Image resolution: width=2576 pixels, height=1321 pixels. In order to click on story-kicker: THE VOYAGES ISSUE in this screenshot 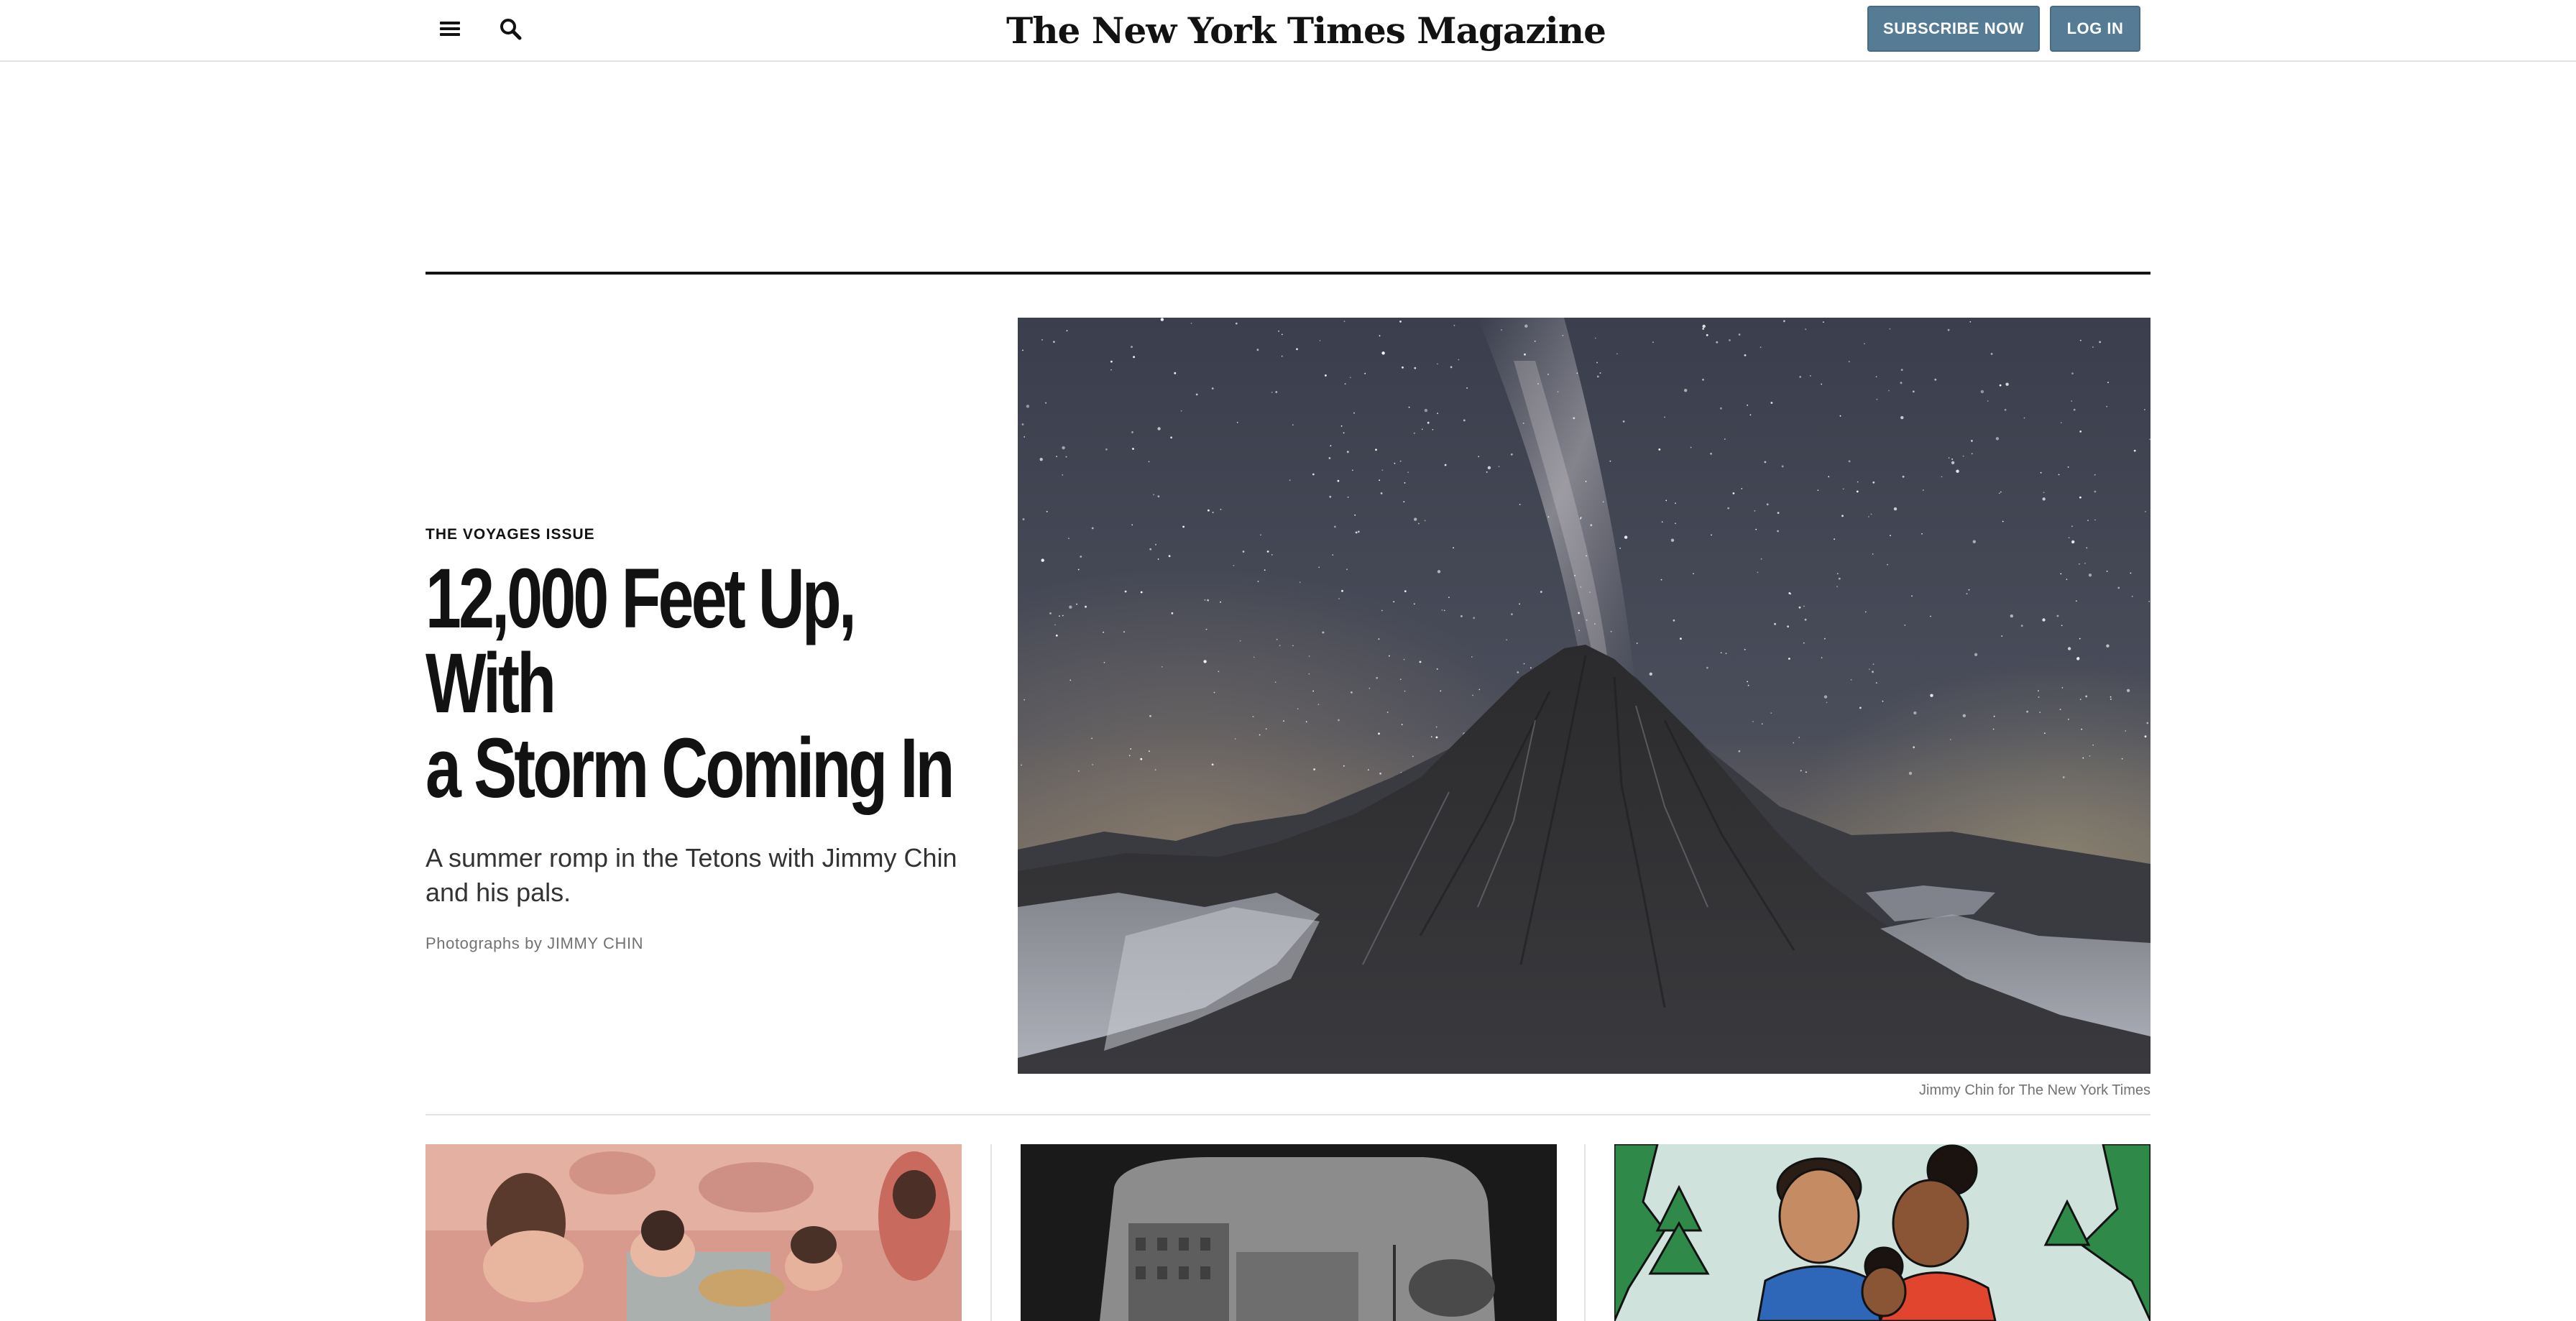, I will do `click(510, 534)`.